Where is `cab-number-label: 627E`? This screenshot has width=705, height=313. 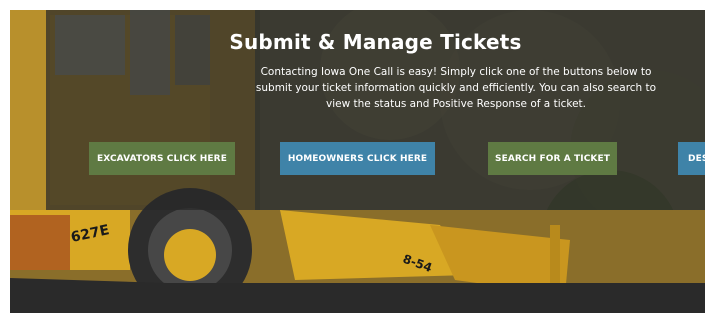 cab-number-label: 627E is located at coordinates (90, 234).